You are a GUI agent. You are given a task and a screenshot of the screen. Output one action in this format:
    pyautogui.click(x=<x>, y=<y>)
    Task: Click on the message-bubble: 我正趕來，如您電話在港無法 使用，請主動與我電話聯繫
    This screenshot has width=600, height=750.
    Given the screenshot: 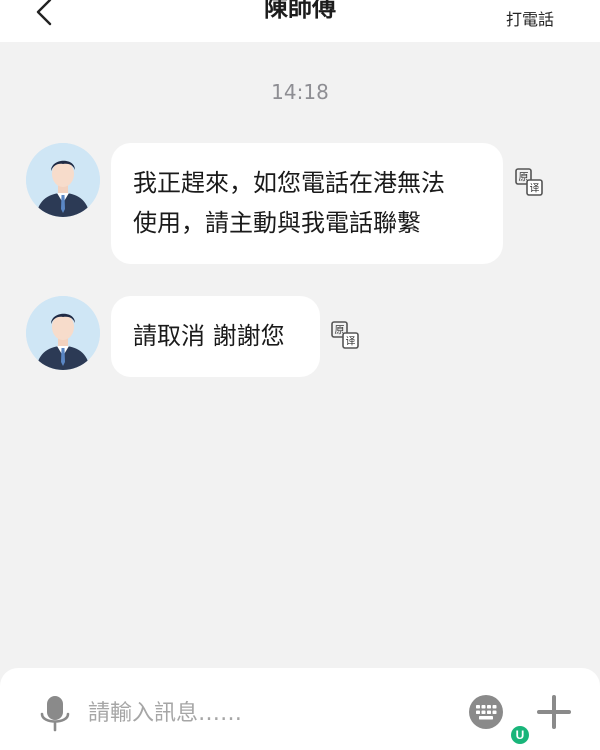 What is the action you would take?
    pyautogui.click(x=307, y=203)
    